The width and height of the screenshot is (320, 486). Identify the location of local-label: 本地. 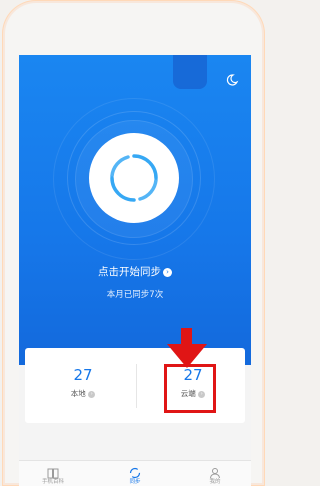
(78, 393).